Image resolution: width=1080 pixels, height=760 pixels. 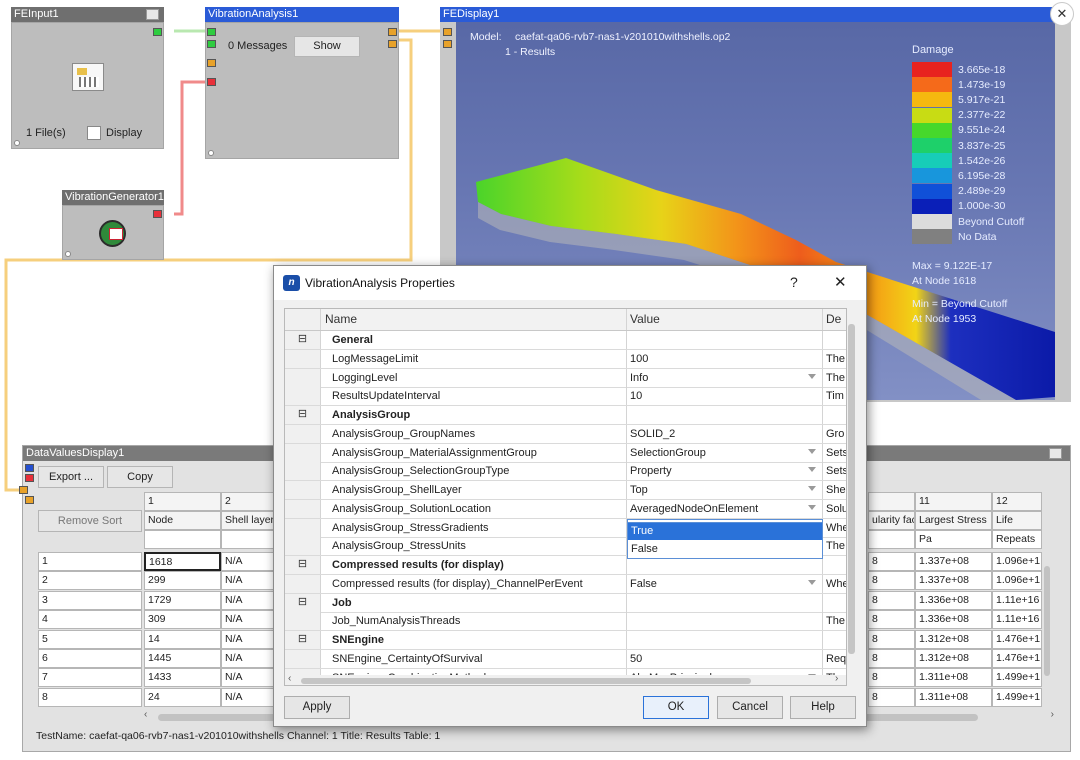 What do you see at coordinates (840, 282) in the screenshot?
I see `close-icon: ✕` at bounding box center [840, 282].